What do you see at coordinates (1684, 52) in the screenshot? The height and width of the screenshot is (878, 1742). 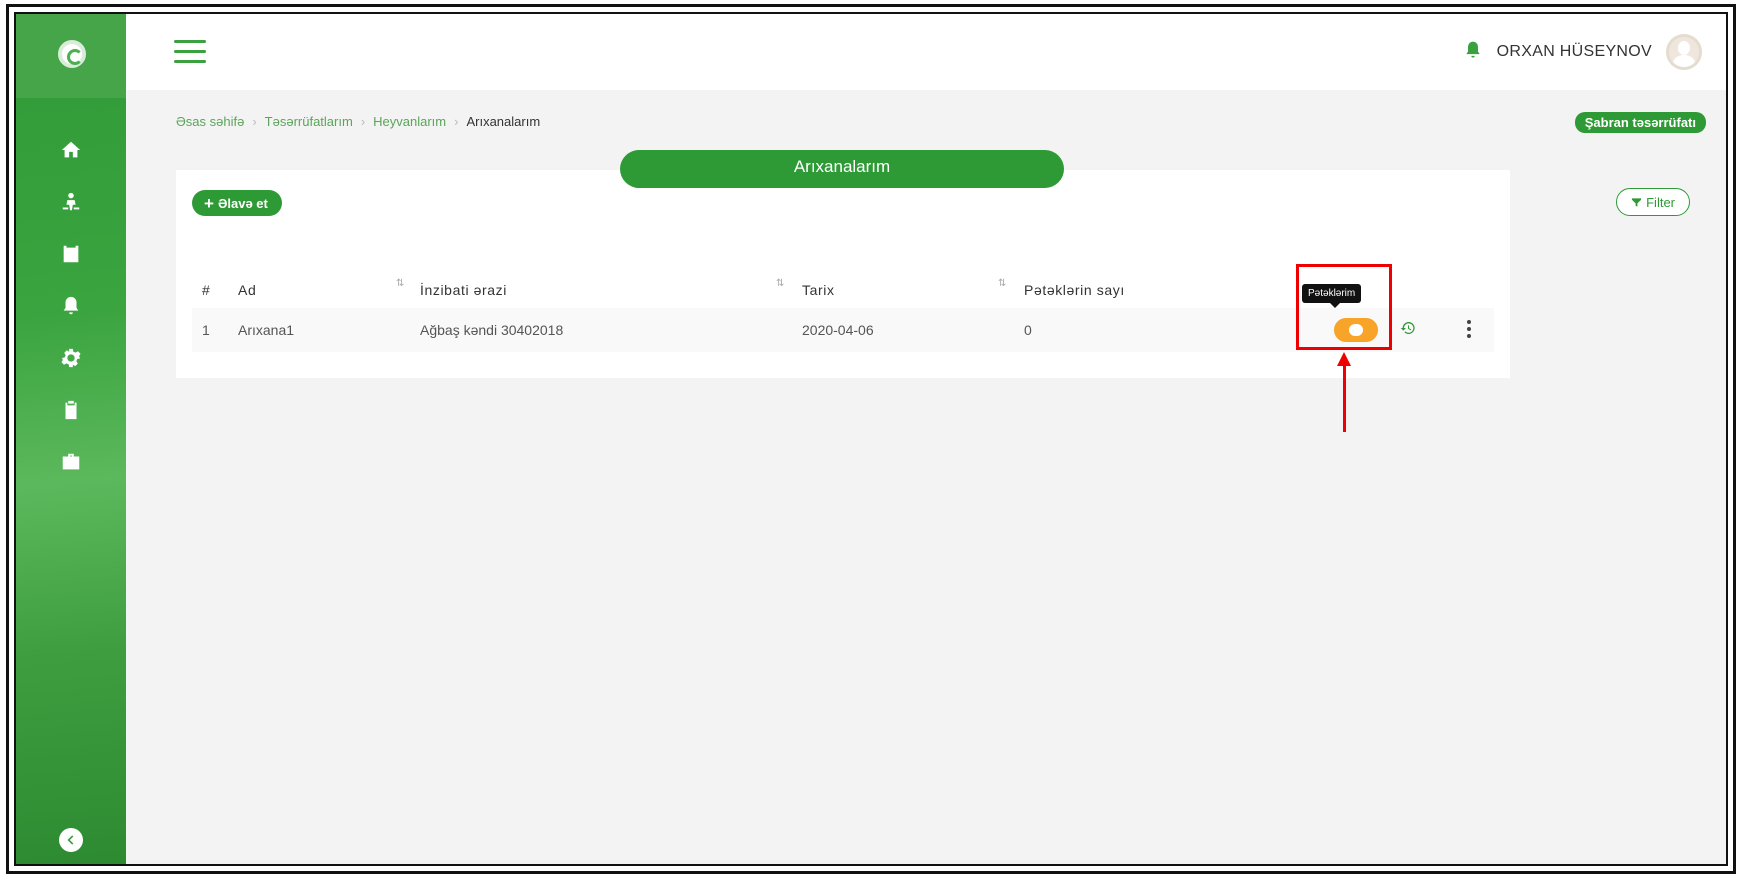 I see `avatar` at bounding box center [1684, 52].